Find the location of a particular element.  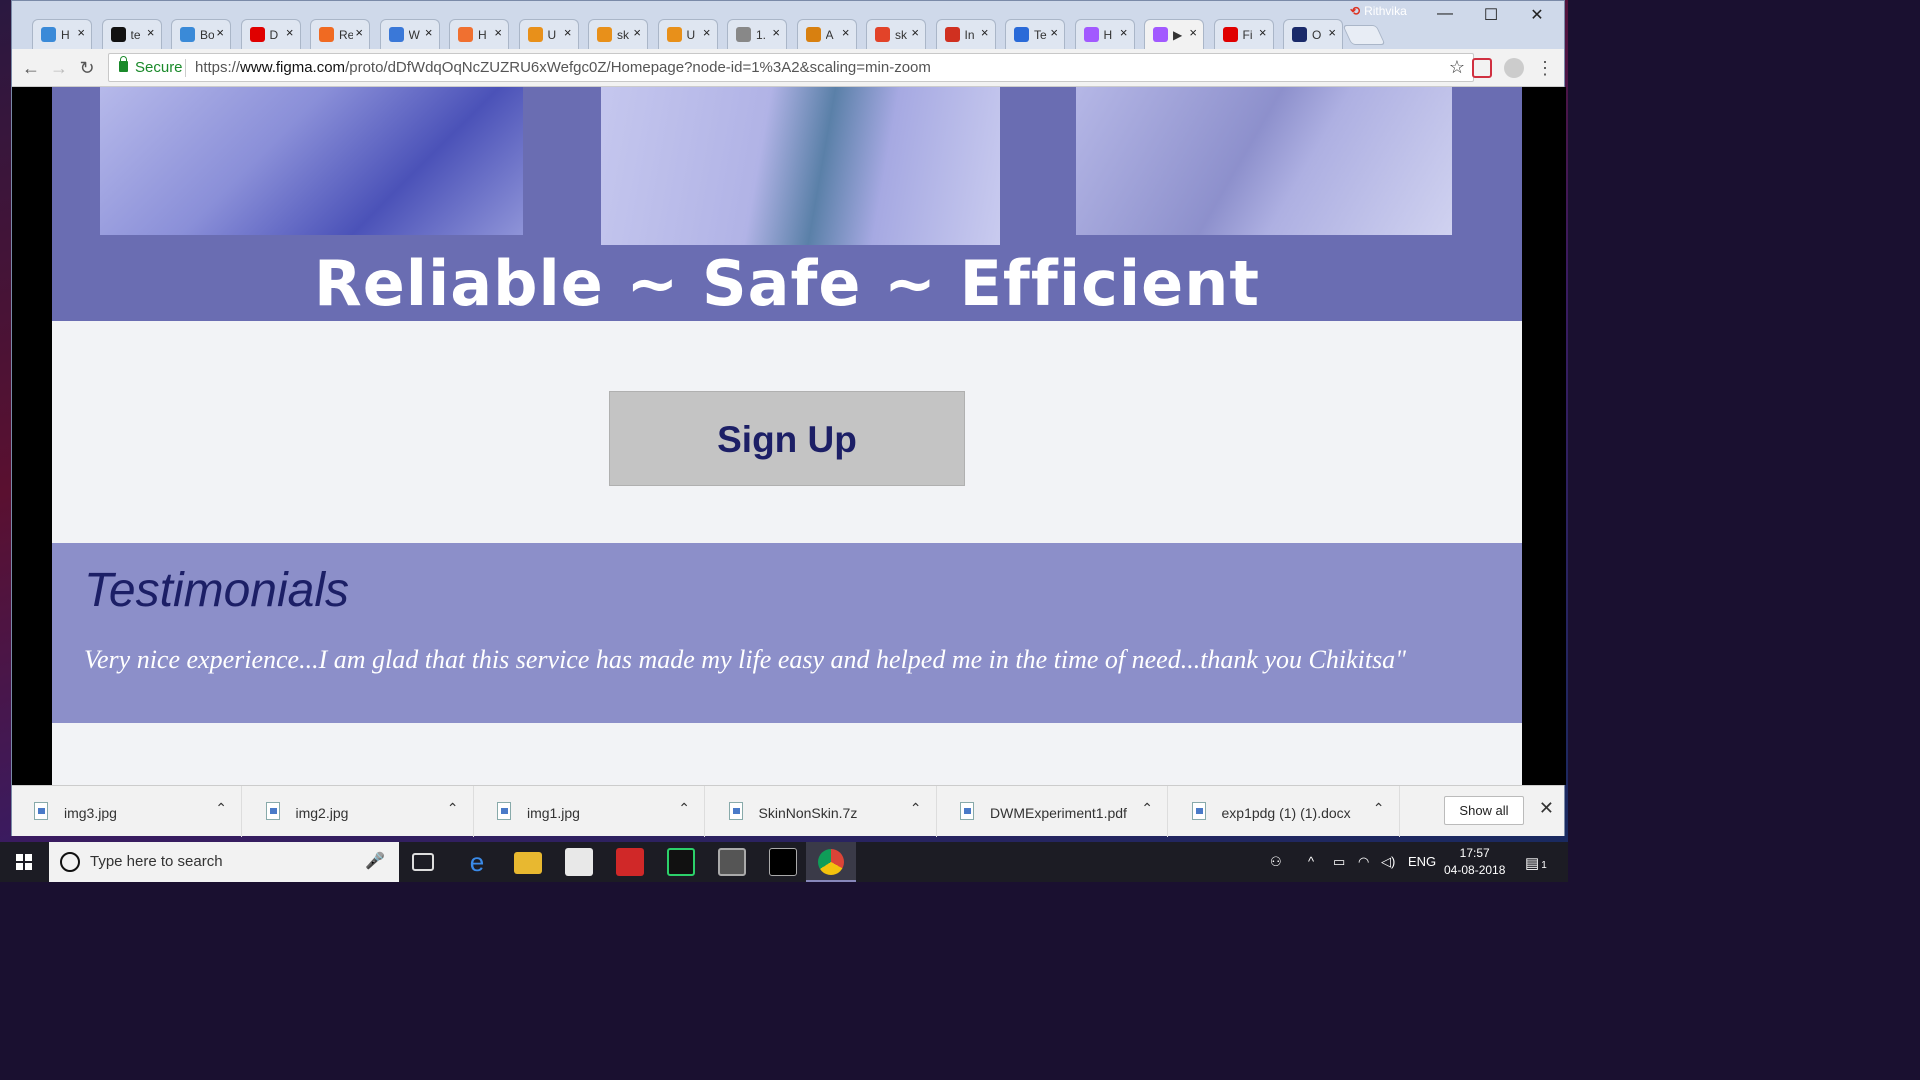

download-filename: DWMExperiment1.pdf is located at coordinates (1058, 813).